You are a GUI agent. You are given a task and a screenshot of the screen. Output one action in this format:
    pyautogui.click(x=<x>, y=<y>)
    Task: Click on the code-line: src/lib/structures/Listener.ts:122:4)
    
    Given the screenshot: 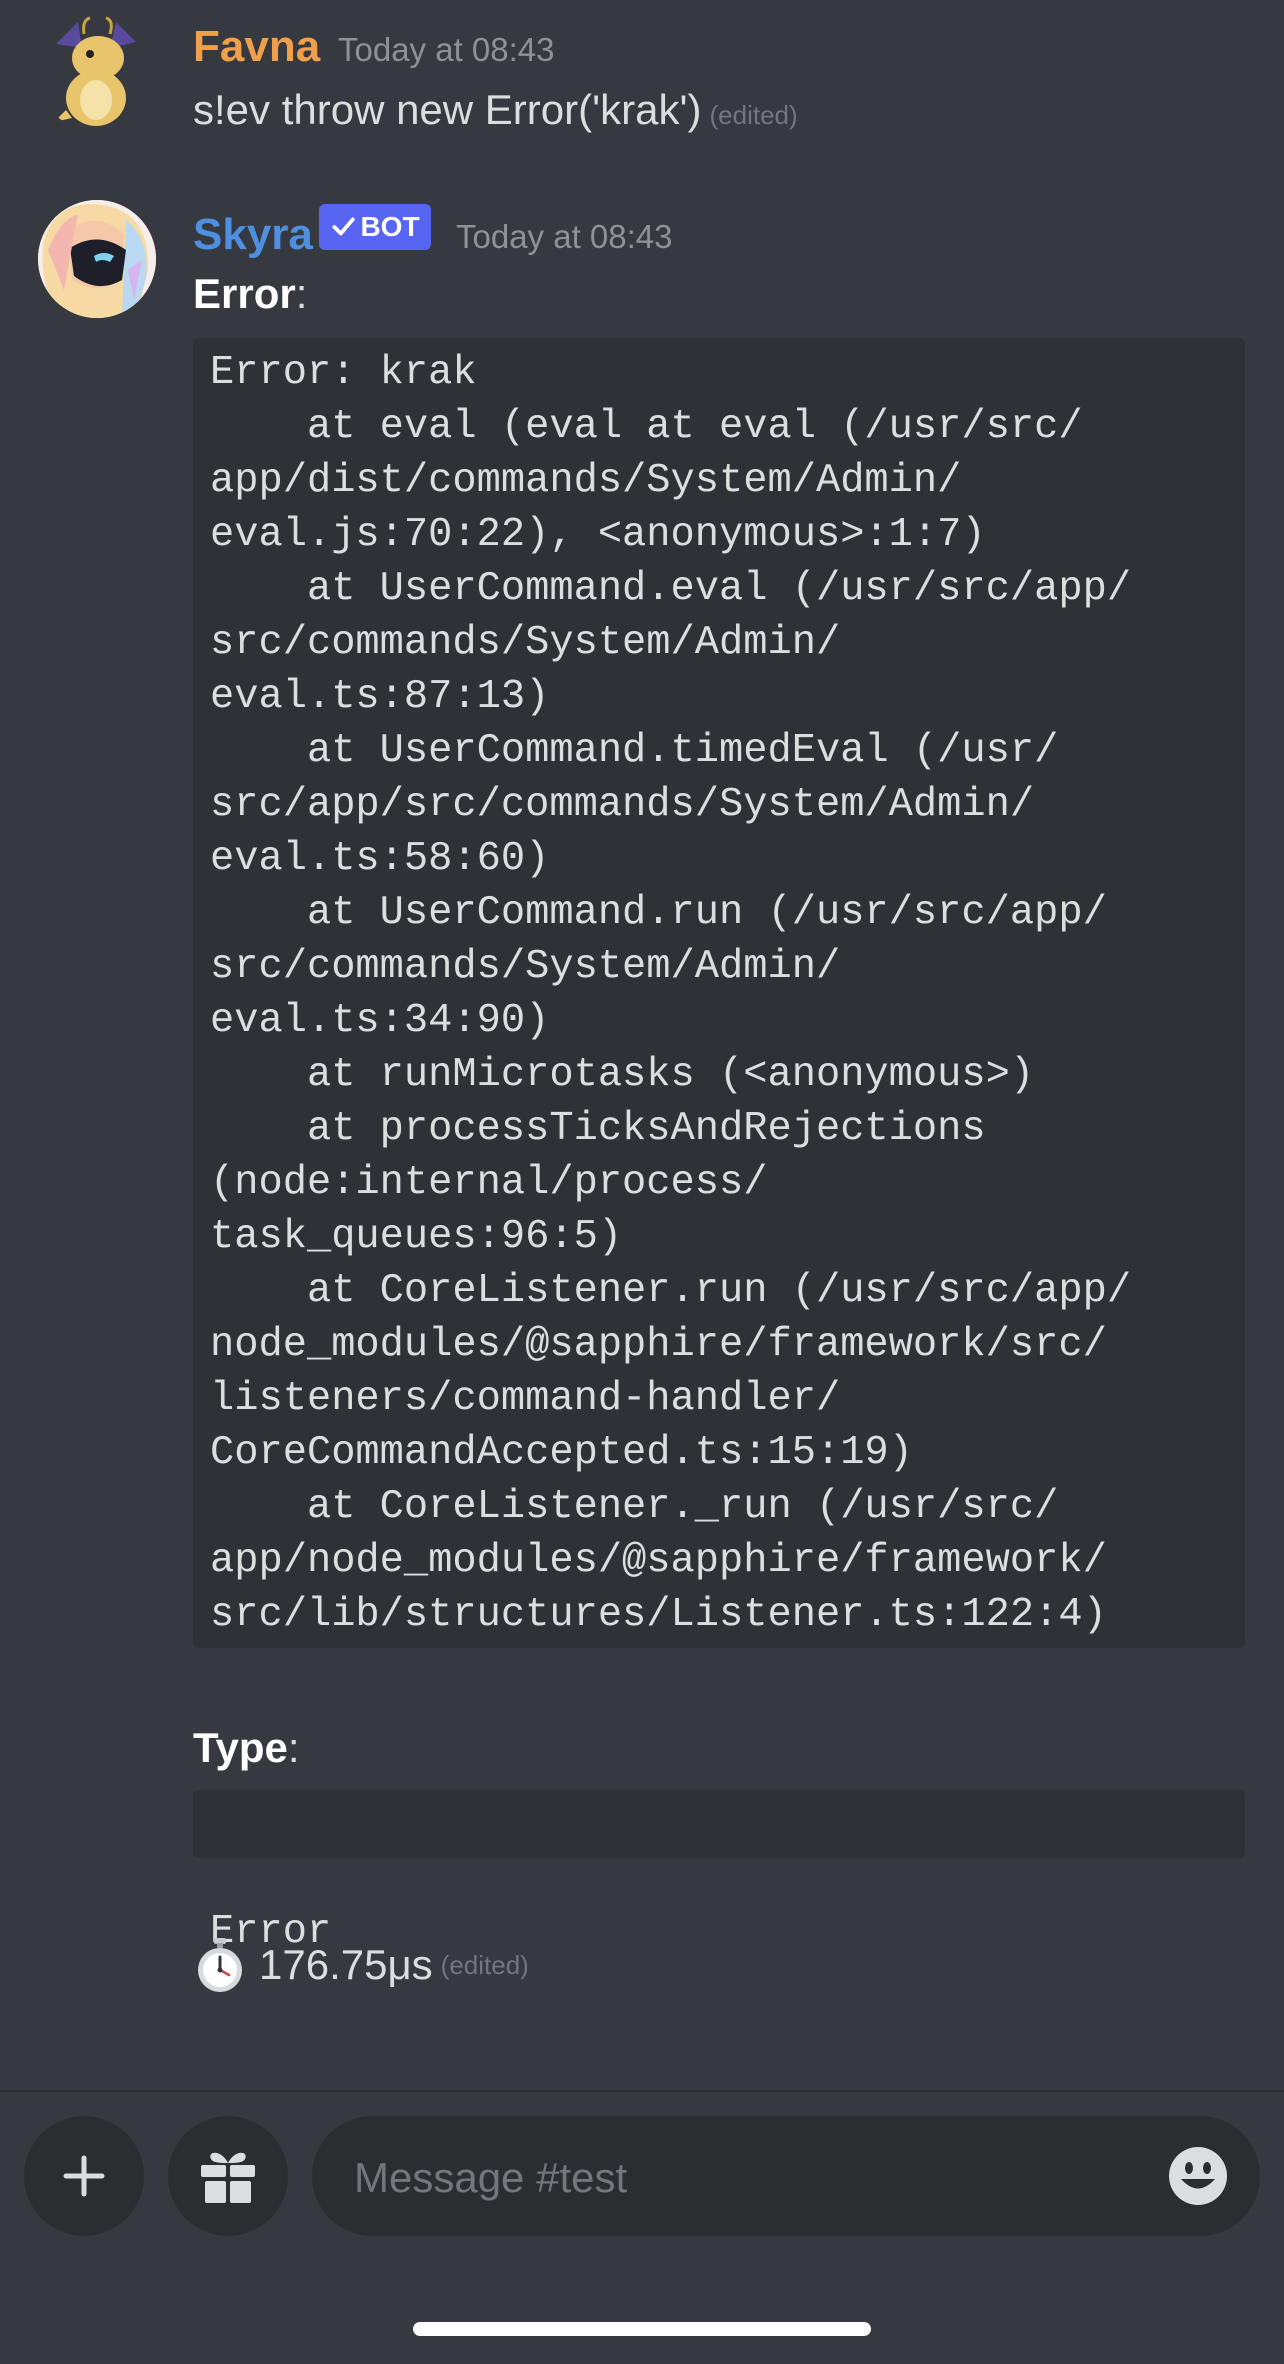 What is the action you would take?
    pyautogui.click(x=658, y=1615)
    